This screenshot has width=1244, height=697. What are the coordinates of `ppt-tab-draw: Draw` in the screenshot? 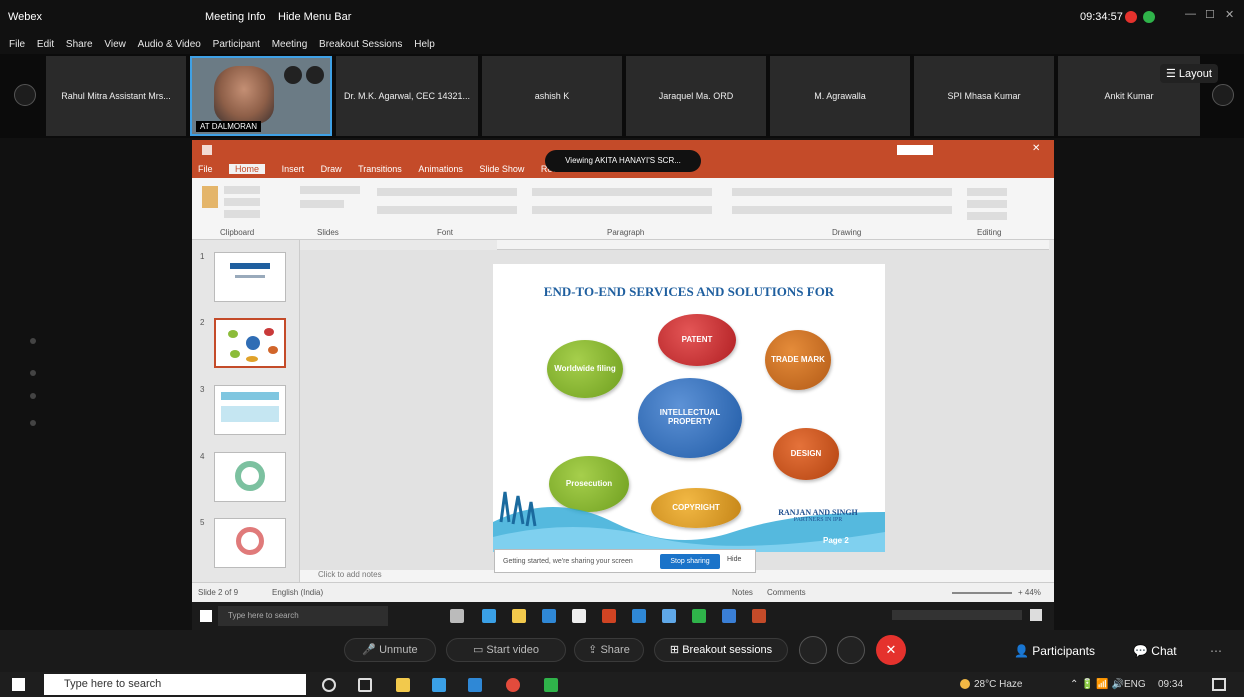 It's located at (331, 169).